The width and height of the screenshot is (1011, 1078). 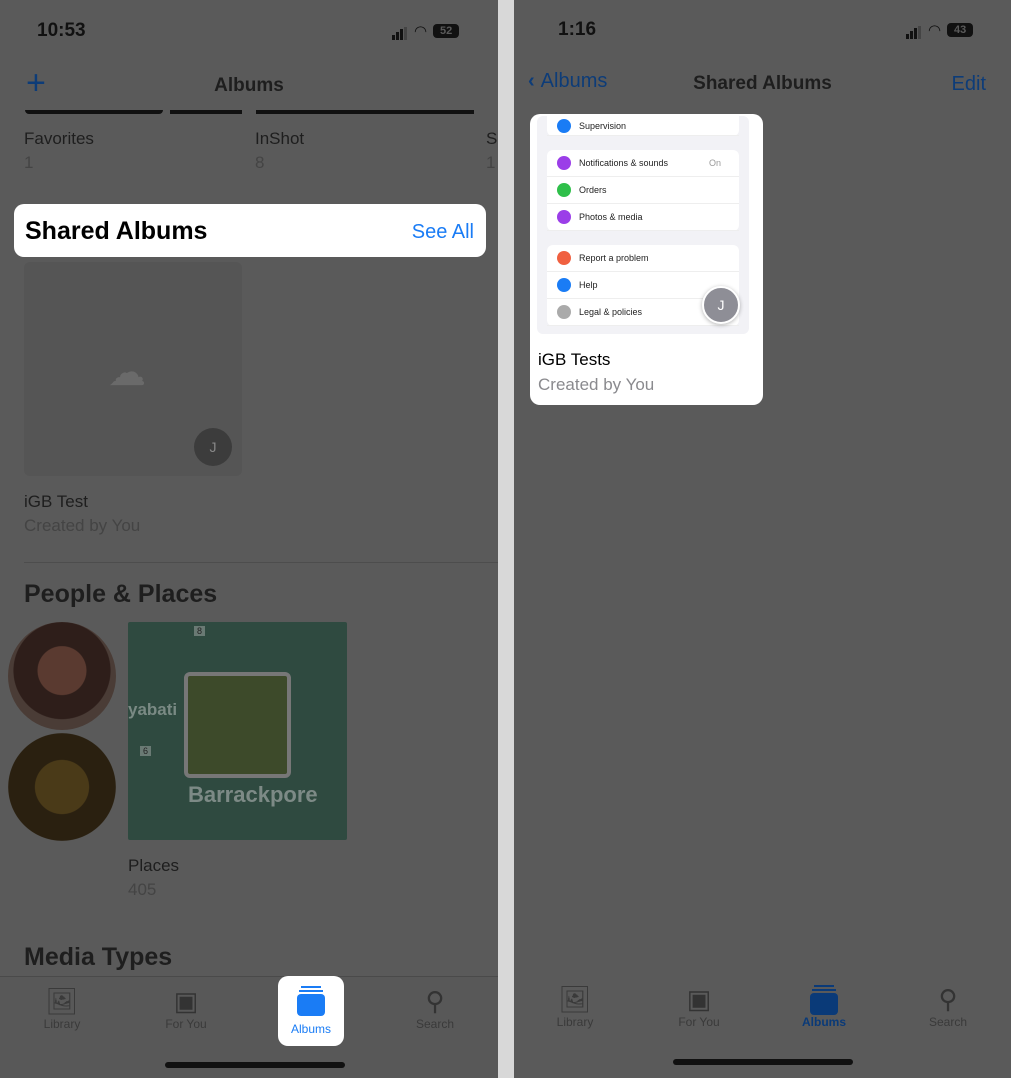 I want to click on shared-album-thumbnail: ☁ J, so click(x=133, y=369).